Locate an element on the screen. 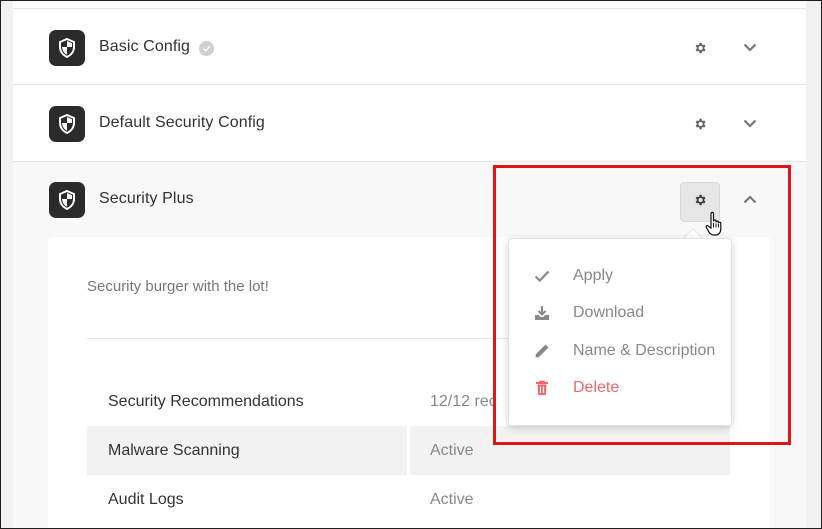 The height and width of the screenshot is (529, 822). menu-item-download: Download is located at coordinates (621, 312).